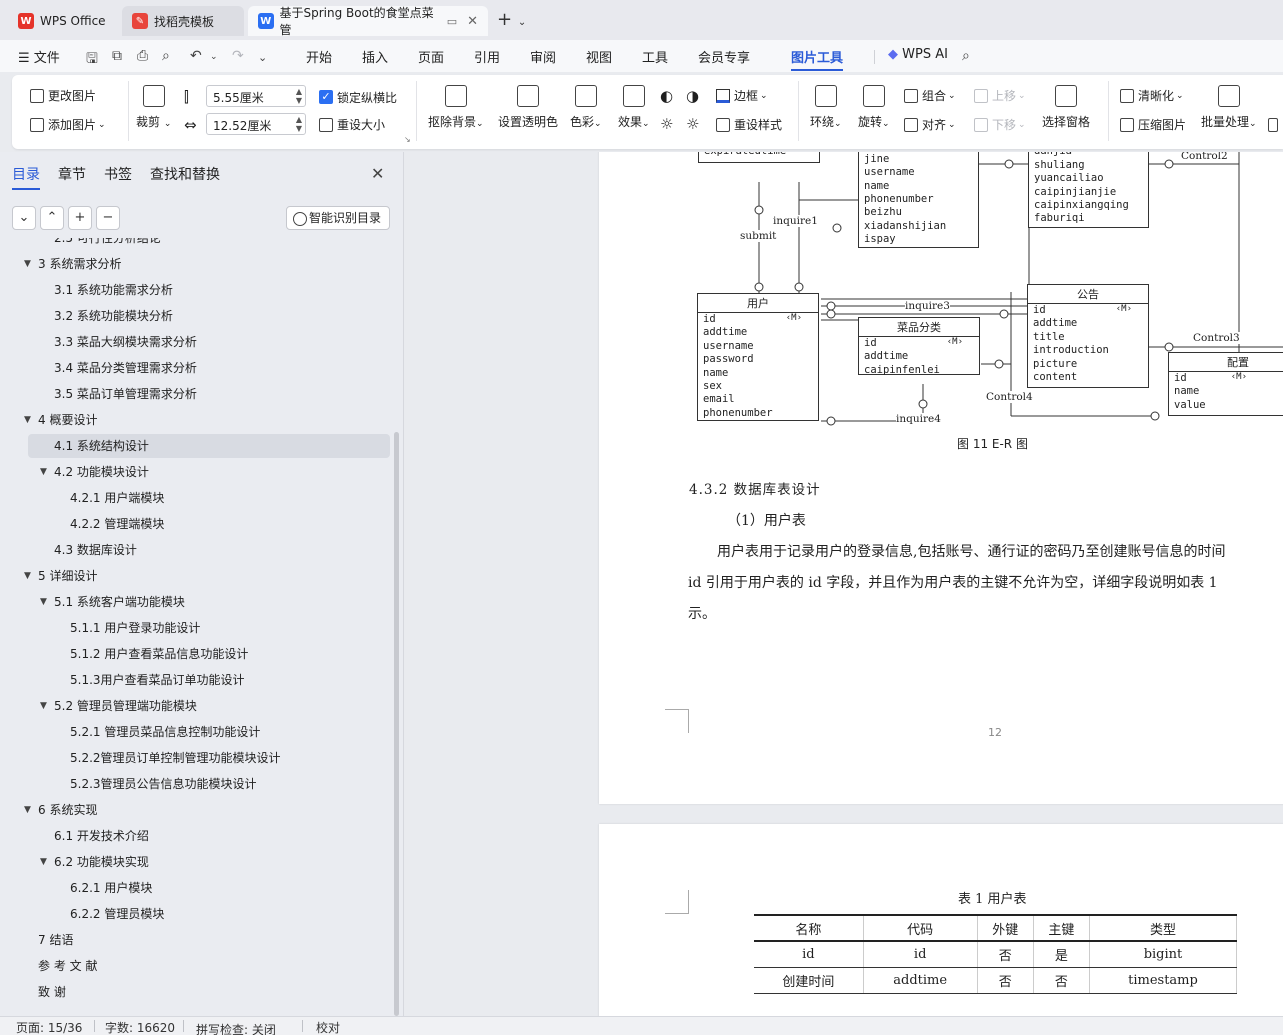 The height and width of the screenshot is (1035, 1283). I want to click on tab-docer-templates: ✎ 找稻壳模板, so click(183, 21).